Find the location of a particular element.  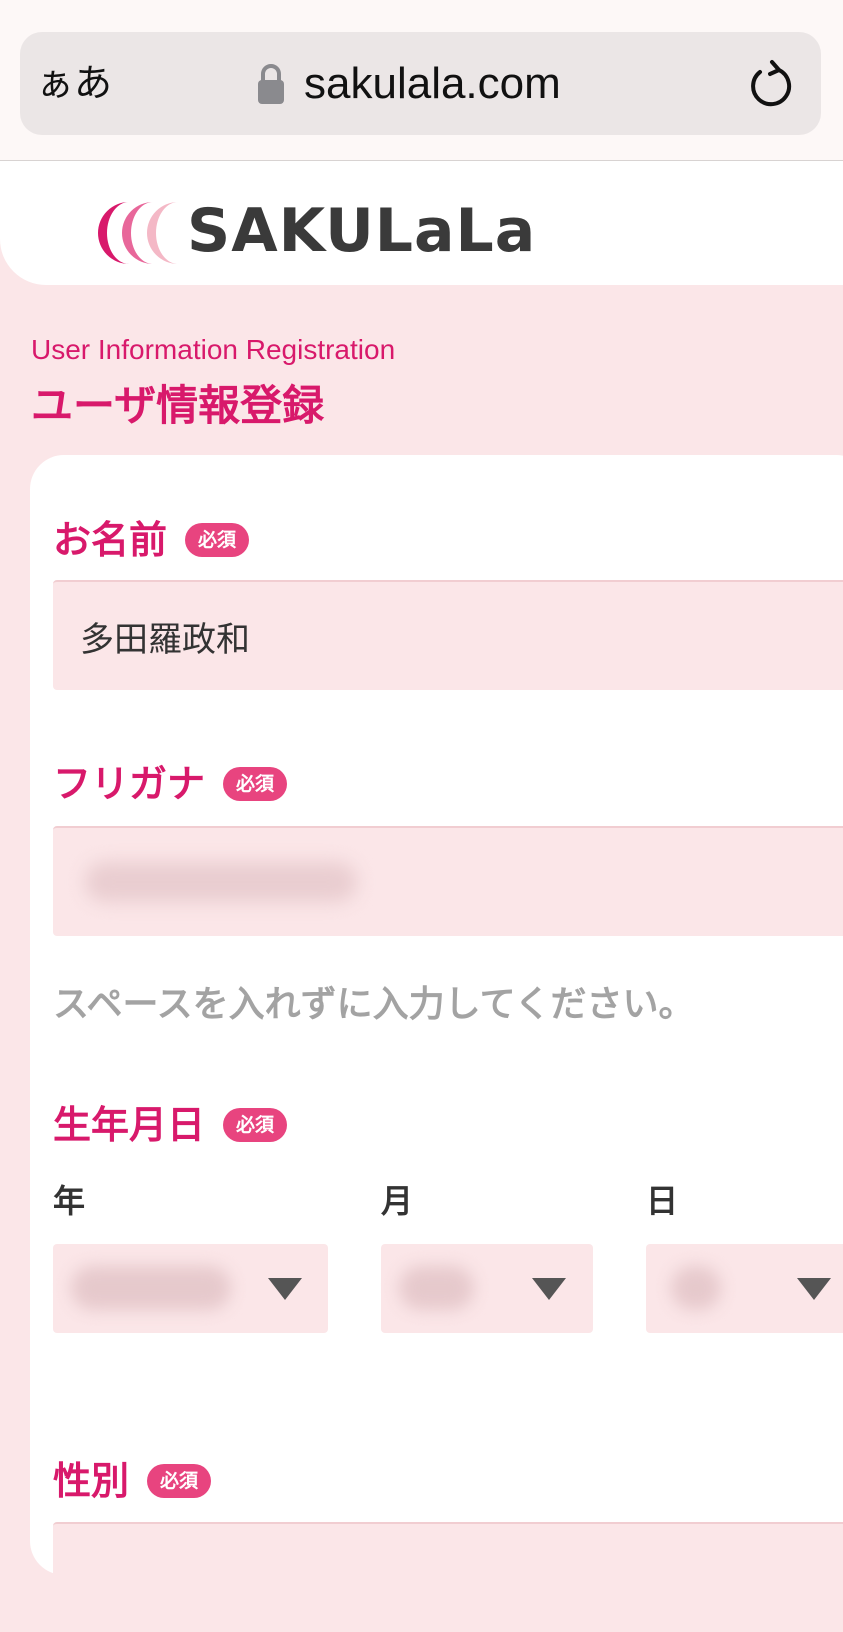

year-label: 年 is located at coordinates (69, 1201).